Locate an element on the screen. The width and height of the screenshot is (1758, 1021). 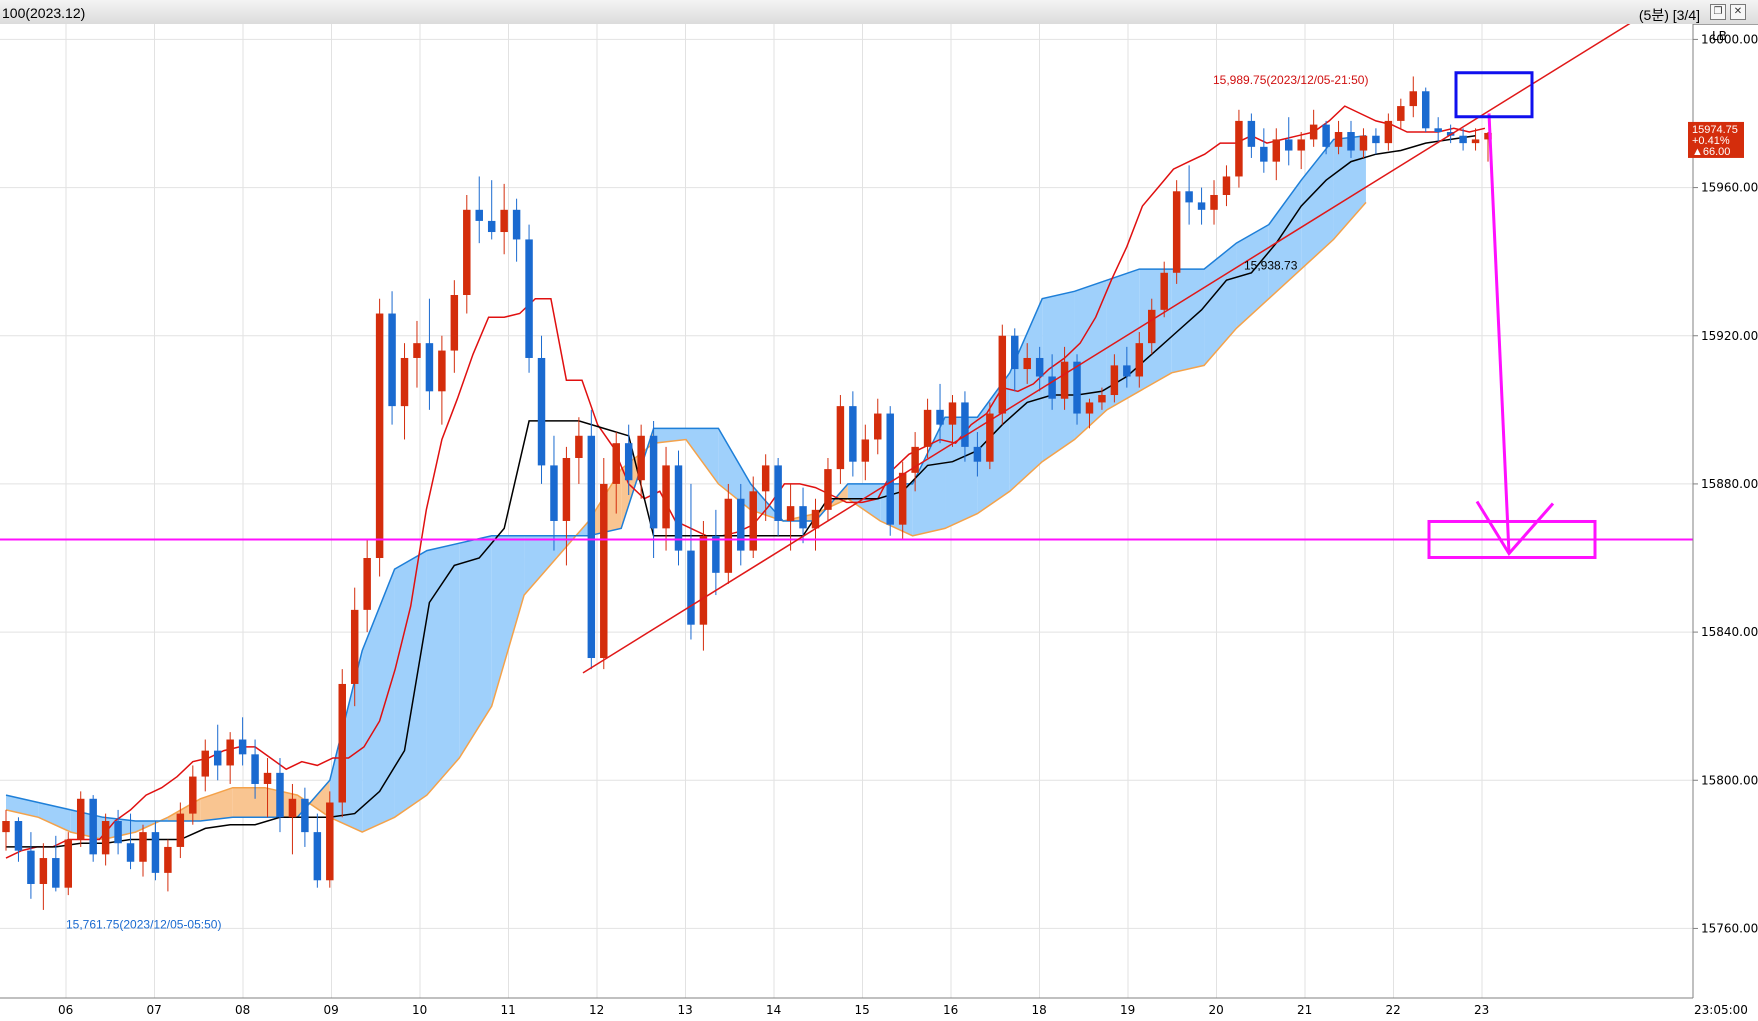
y-tick-label: 15960.00 is located at coordinates (1729, 188).